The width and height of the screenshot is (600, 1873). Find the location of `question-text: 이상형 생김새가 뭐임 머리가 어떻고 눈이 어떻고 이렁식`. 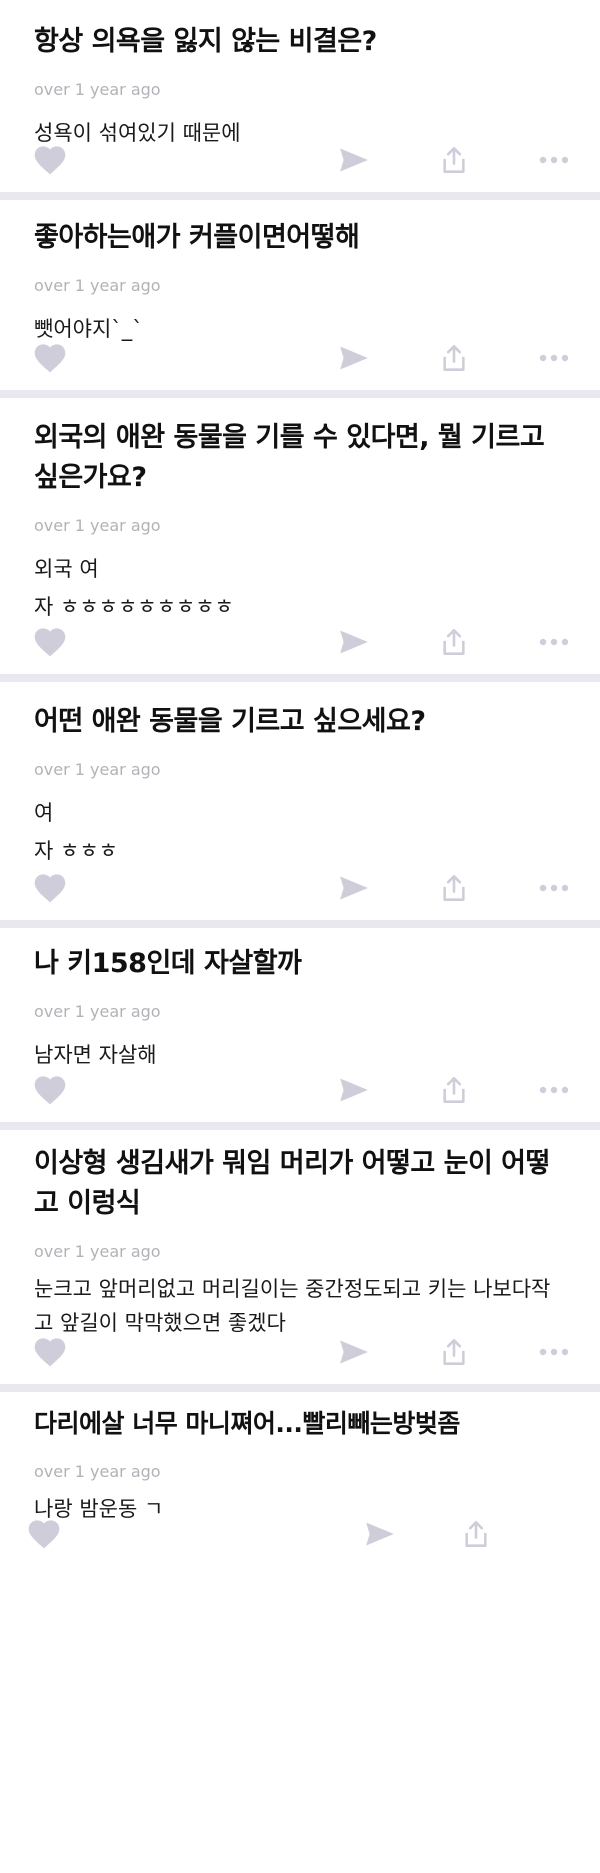

question-text: 이상형 생김새가 뭐임 머리가 어떻고 눈이 어떻고 이렁식 is located at coordinates (292, 1183).